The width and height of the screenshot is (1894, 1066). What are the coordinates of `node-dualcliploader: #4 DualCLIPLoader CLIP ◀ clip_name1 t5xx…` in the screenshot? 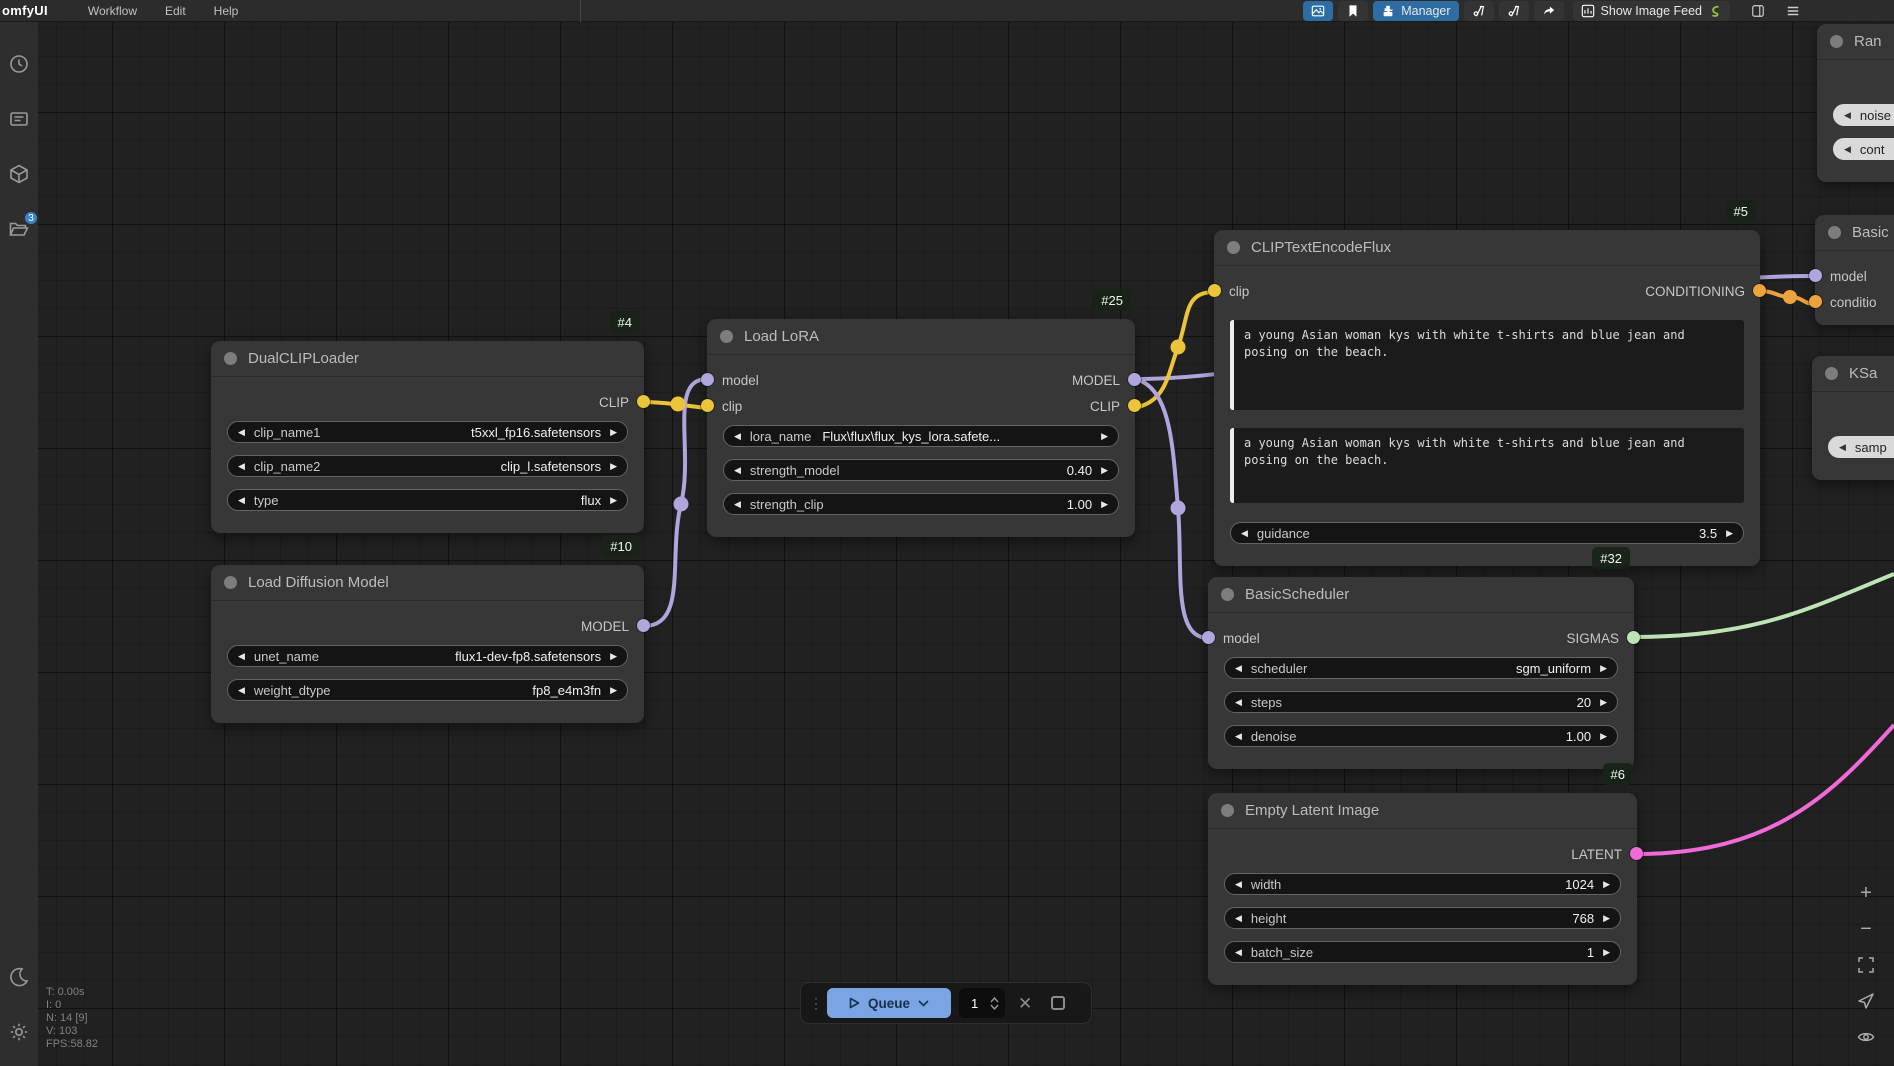 It's located at (430, 422).